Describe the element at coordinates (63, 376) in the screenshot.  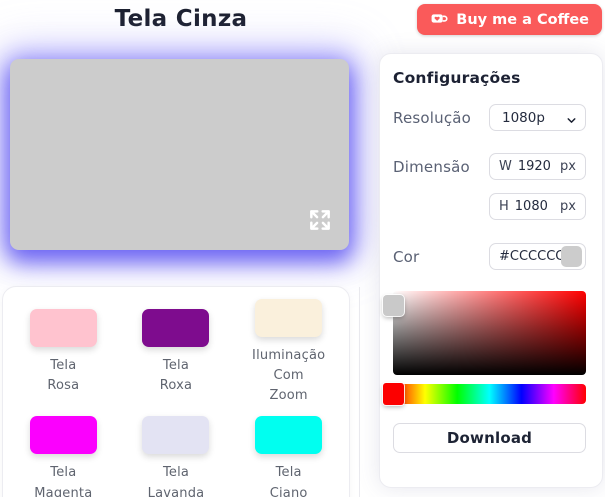
I see `preset-label: Tela Rosa` at that location.